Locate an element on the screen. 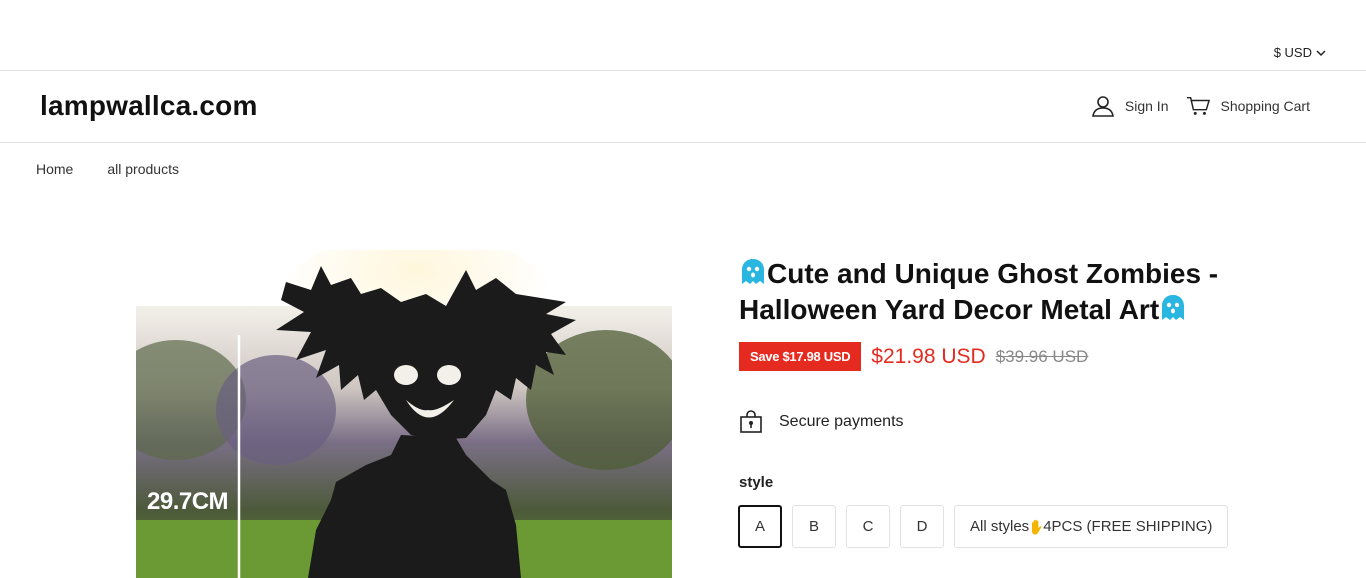  price-row: Save $17.98 USD $21.98 USD $39.96 USD is located at coordinates (913, 356).